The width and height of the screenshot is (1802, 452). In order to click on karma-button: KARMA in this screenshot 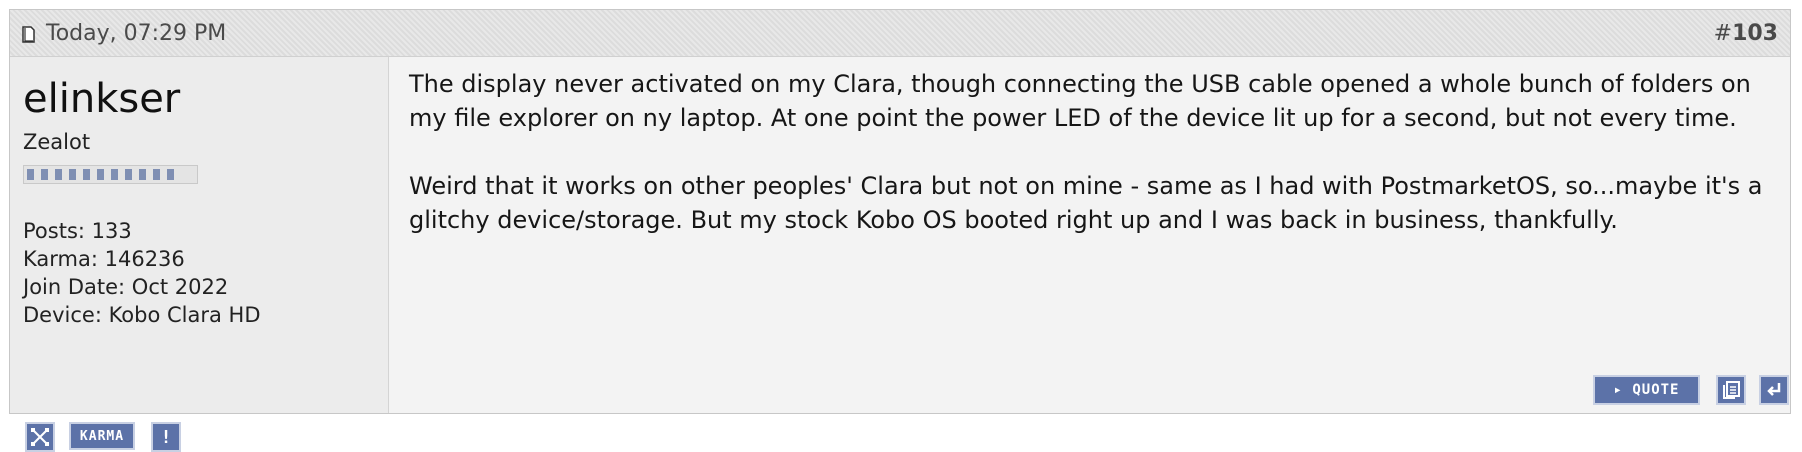, I will do `click(102, 436)`.